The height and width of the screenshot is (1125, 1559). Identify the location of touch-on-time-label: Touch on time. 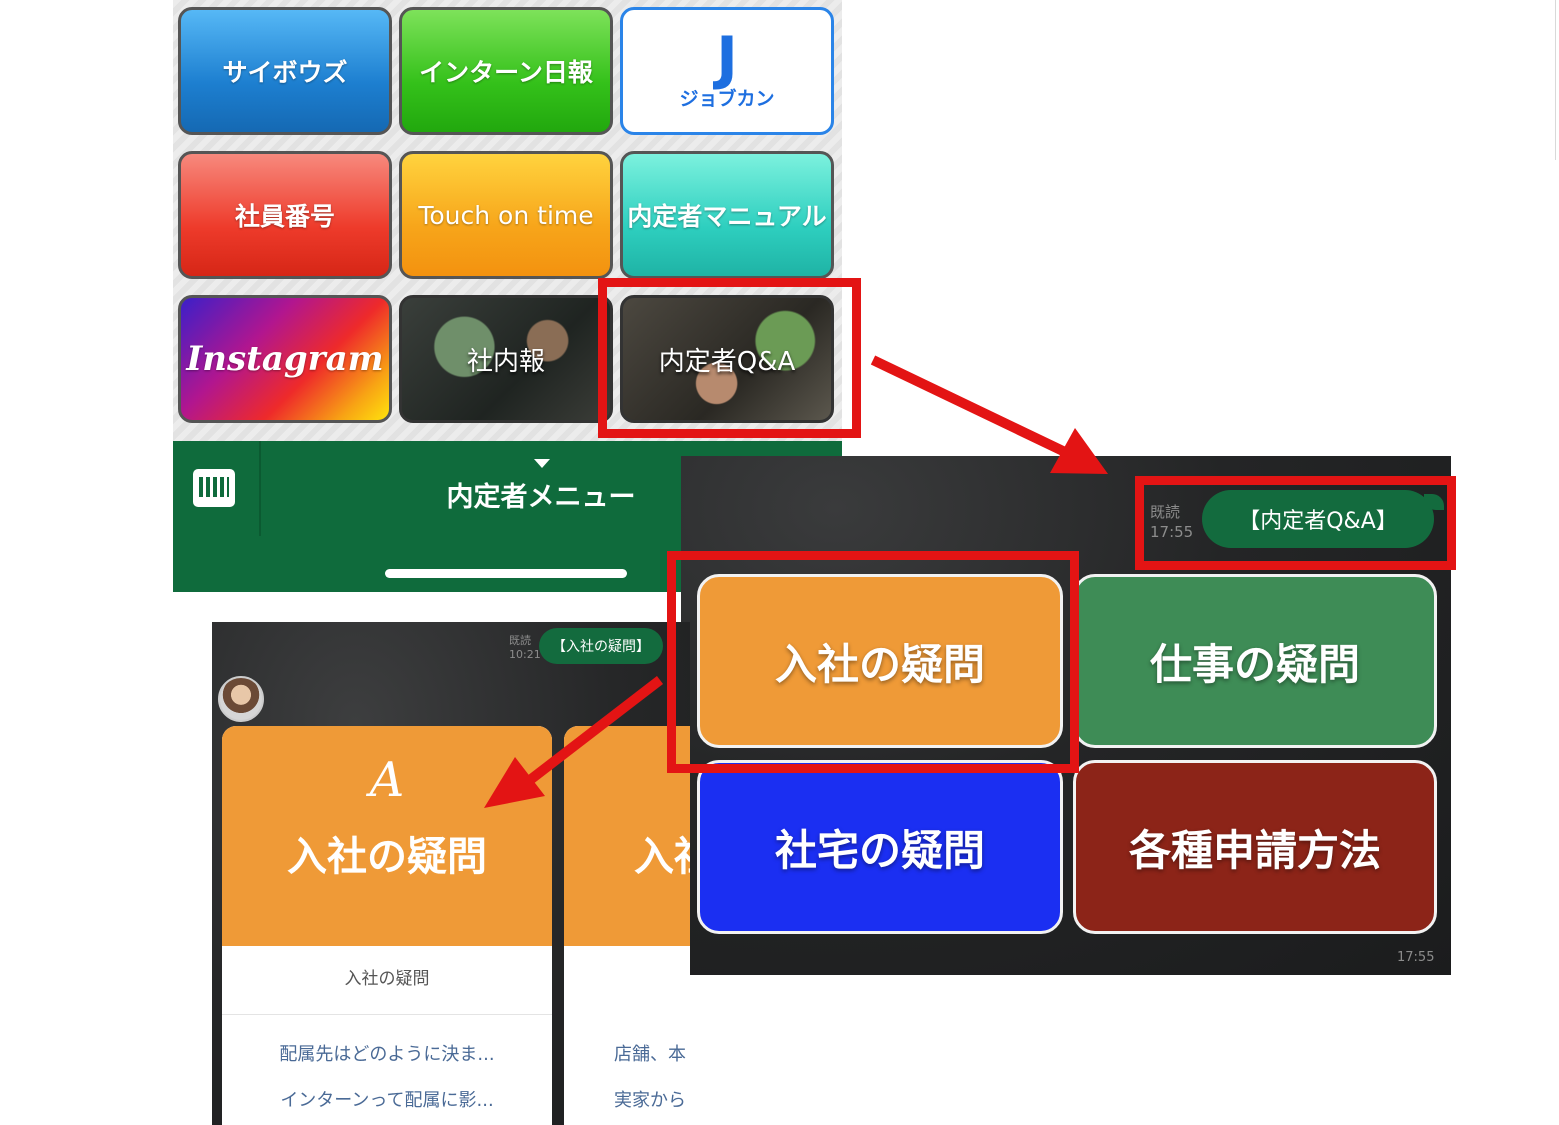
(506, 215).